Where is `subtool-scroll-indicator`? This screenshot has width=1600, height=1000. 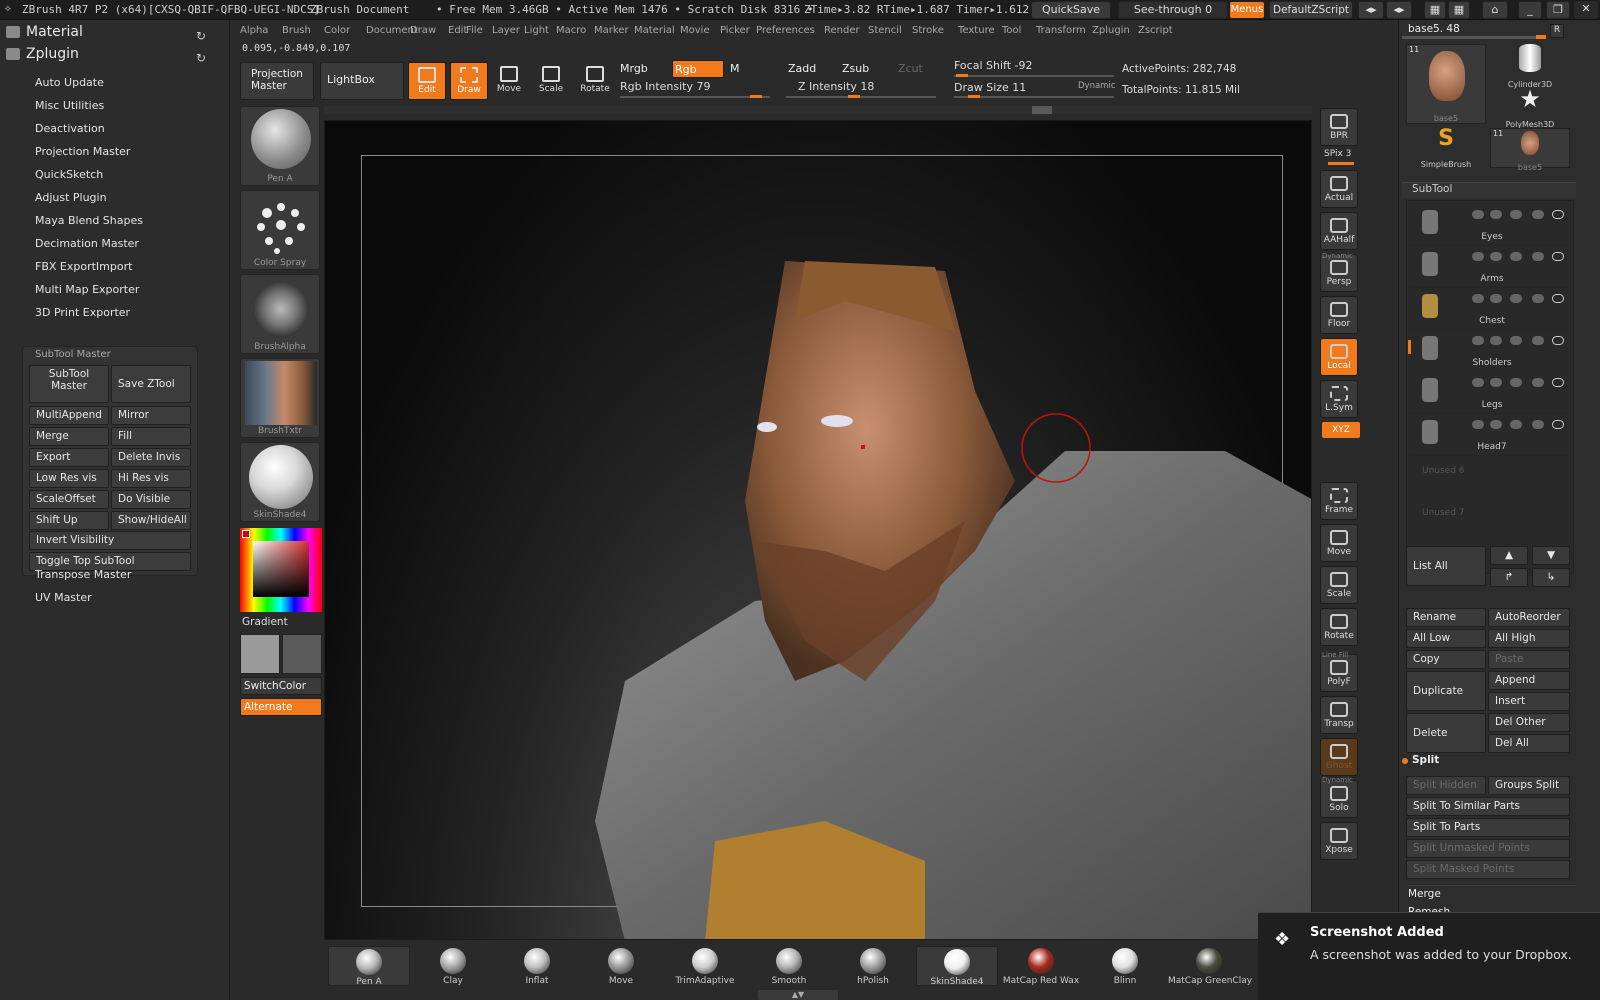 subtool-scroll-indicator is located at coordinates (1409, 347).